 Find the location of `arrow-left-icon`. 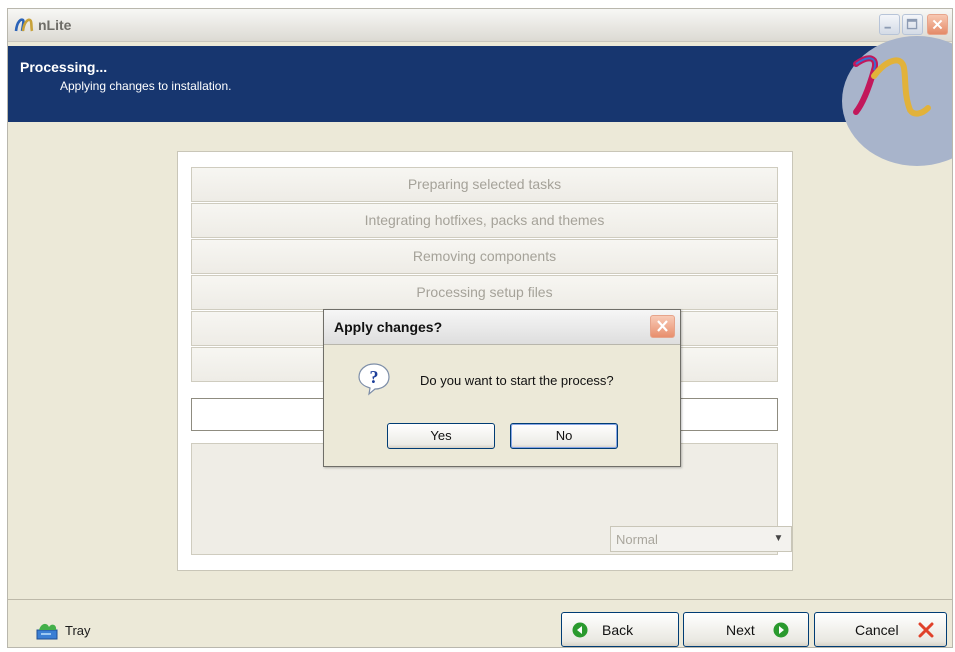

arrow-left-icon is located at coordinates (580, 630).